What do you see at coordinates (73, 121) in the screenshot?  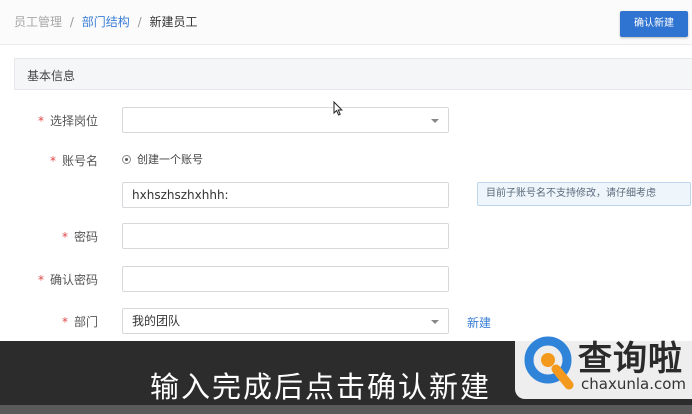 I see `position-label-text: 选择岗位` at bounding box center [73, 121].